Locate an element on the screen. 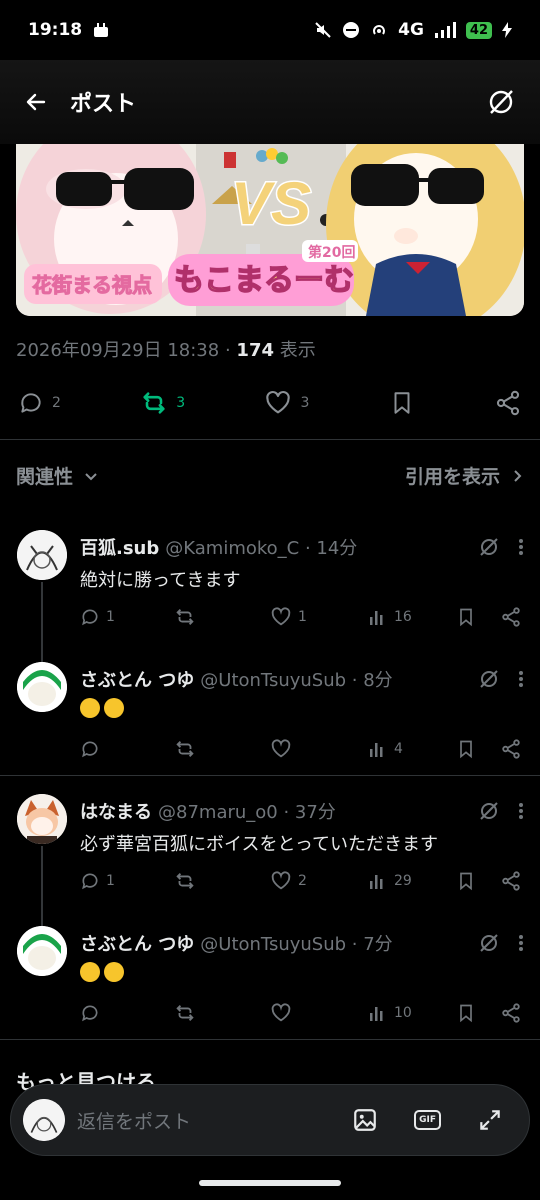 The image size is (540, 1200). gif-button: GIF is located at coordinates (427, 1120).